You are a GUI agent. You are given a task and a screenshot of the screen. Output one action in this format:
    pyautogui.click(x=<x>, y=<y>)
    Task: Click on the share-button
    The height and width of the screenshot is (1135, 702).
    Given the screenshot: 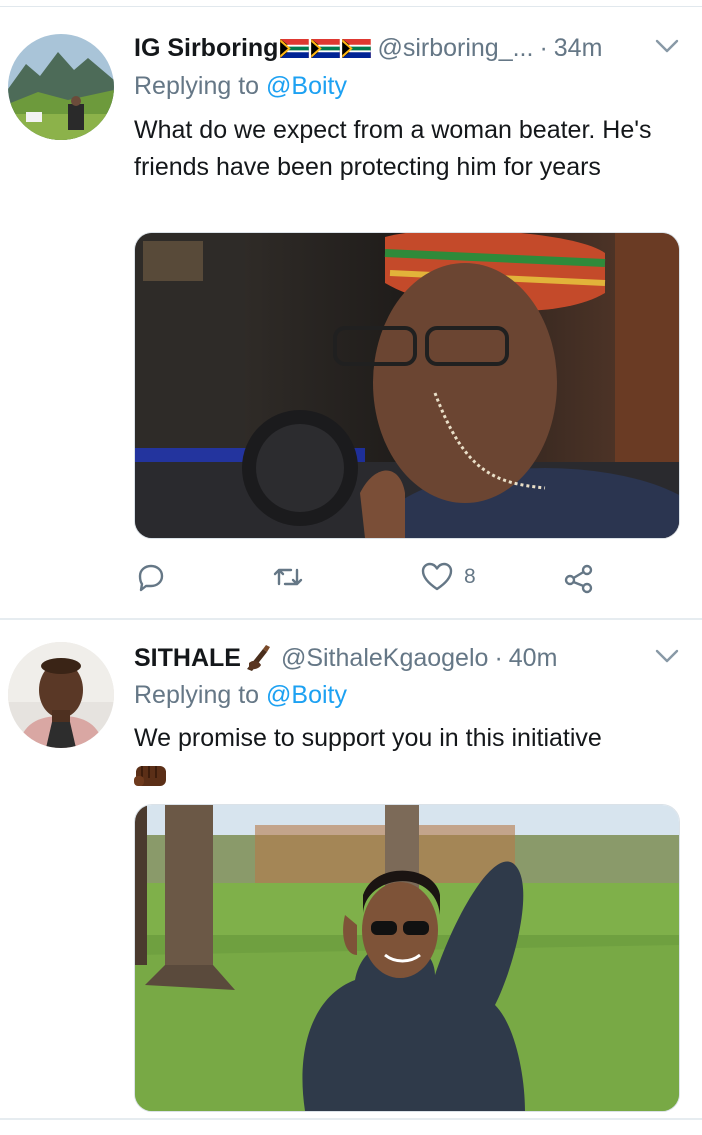 What is the action you would take?
    pyautogui.click(x=579, y=577)
    